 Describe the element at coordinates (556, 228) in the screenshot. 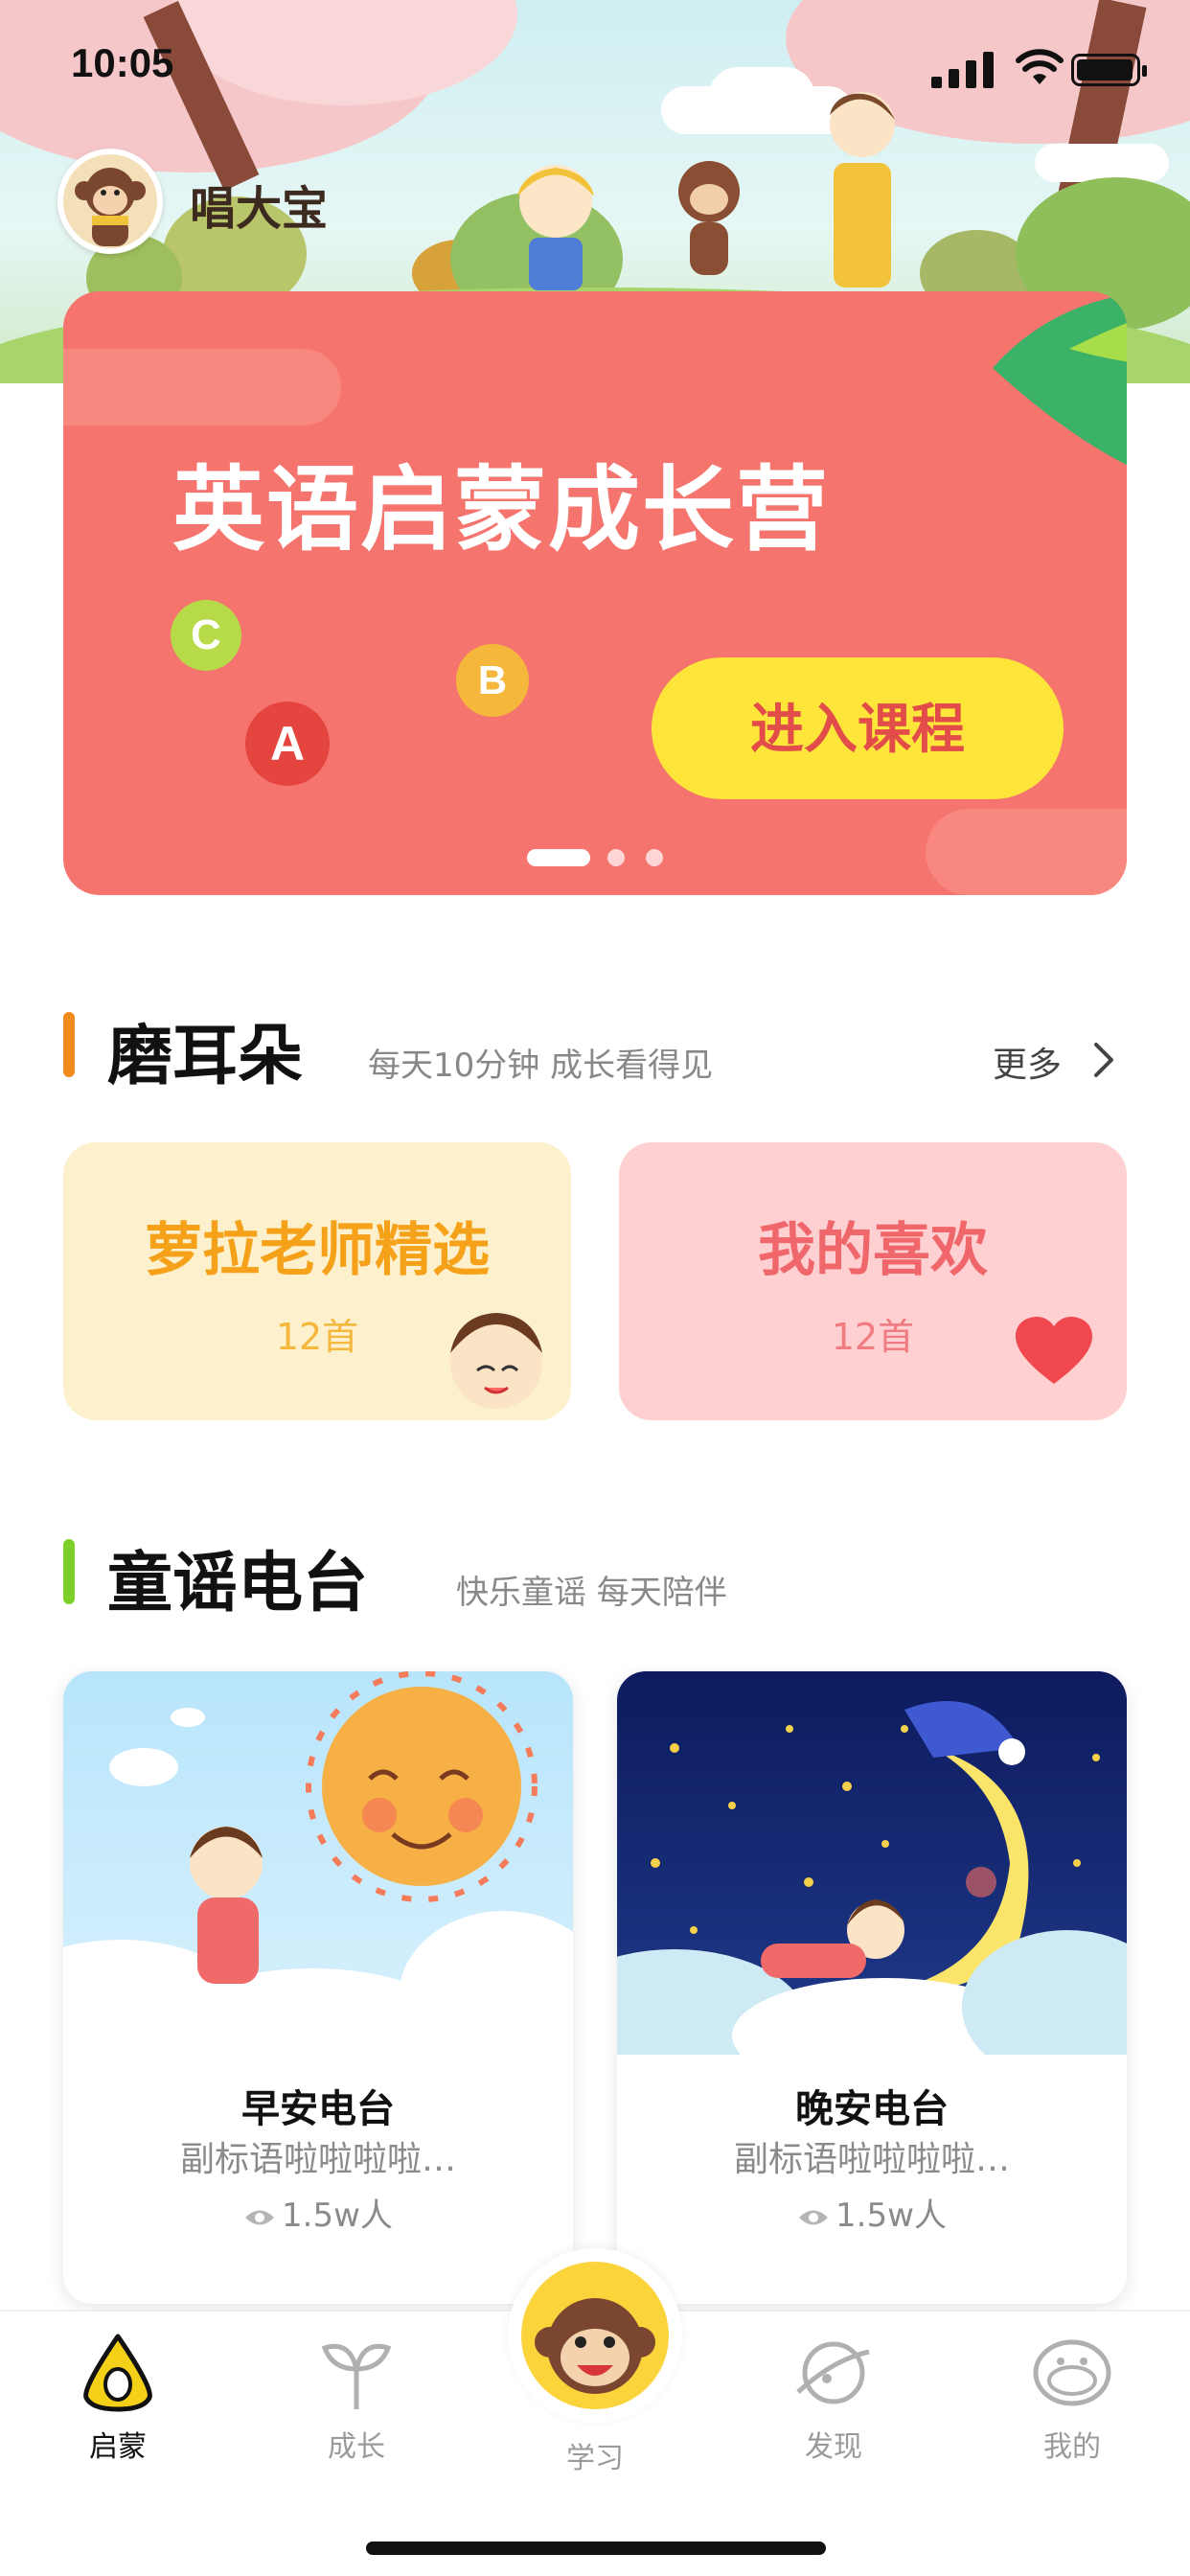

I see `girl-character-icon` at that location.